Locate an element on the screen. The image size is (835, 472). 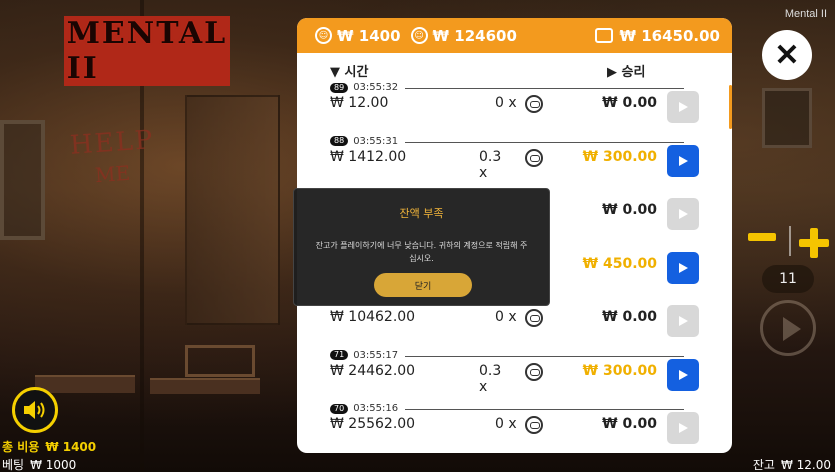
history-row: 70 03:55:16 ₩ 25562.00 0 x ₩ 0.00 is located at coordinates (514, 428).